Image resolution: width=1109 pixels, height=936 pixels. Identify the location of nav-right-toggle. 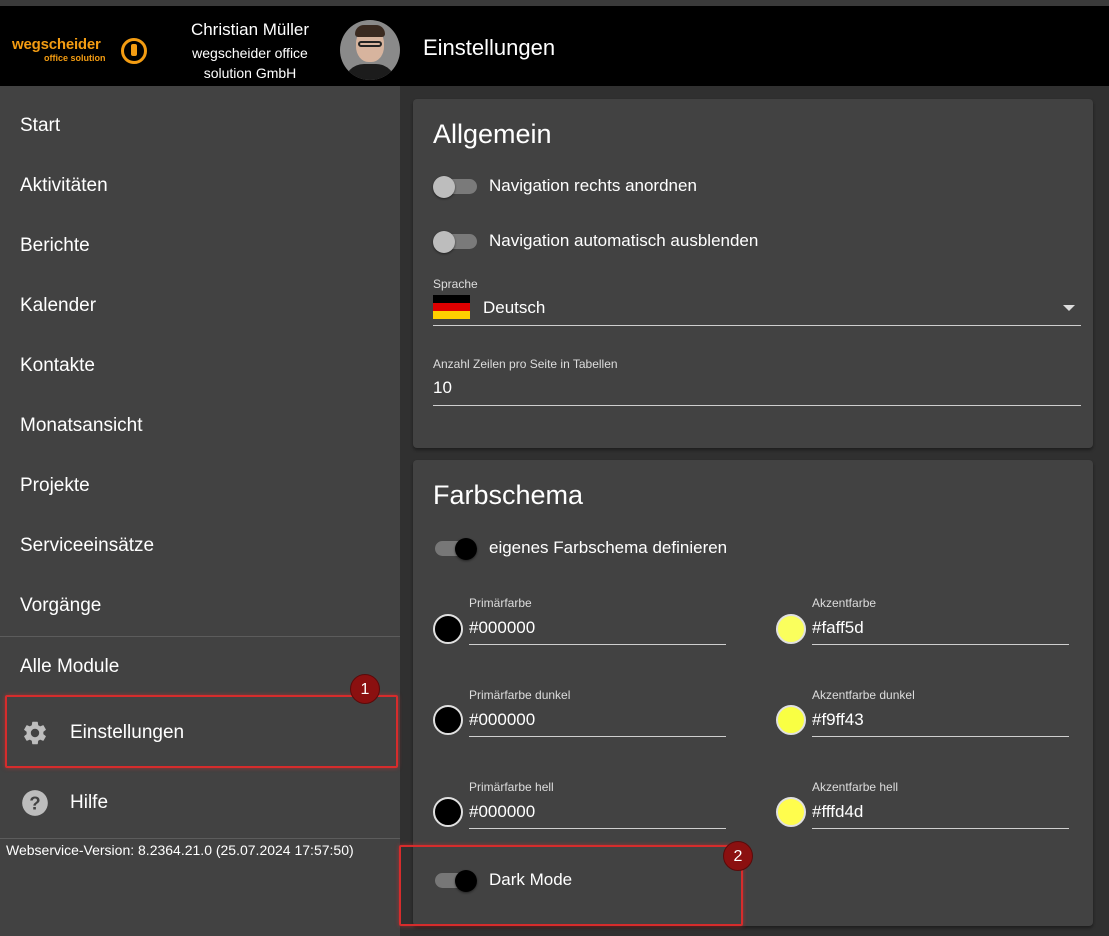
(456, 187).